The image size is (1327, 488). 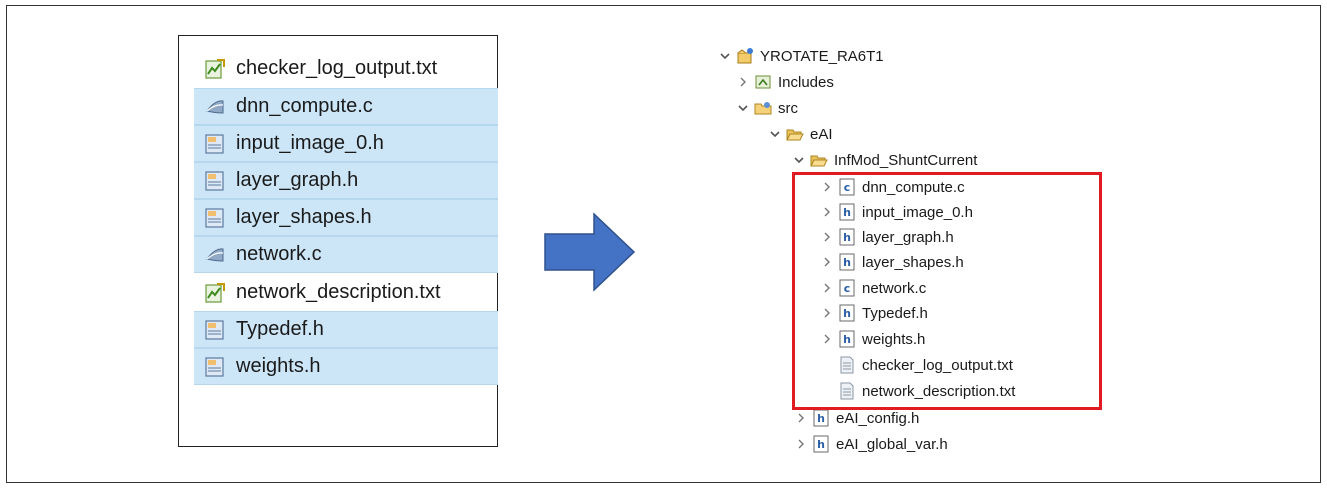 What do you see at coordinates (906, 160) in the screenshot?
I see `tree-label: InfMod_ShuntCurrent` at bounding box center [906, 160].